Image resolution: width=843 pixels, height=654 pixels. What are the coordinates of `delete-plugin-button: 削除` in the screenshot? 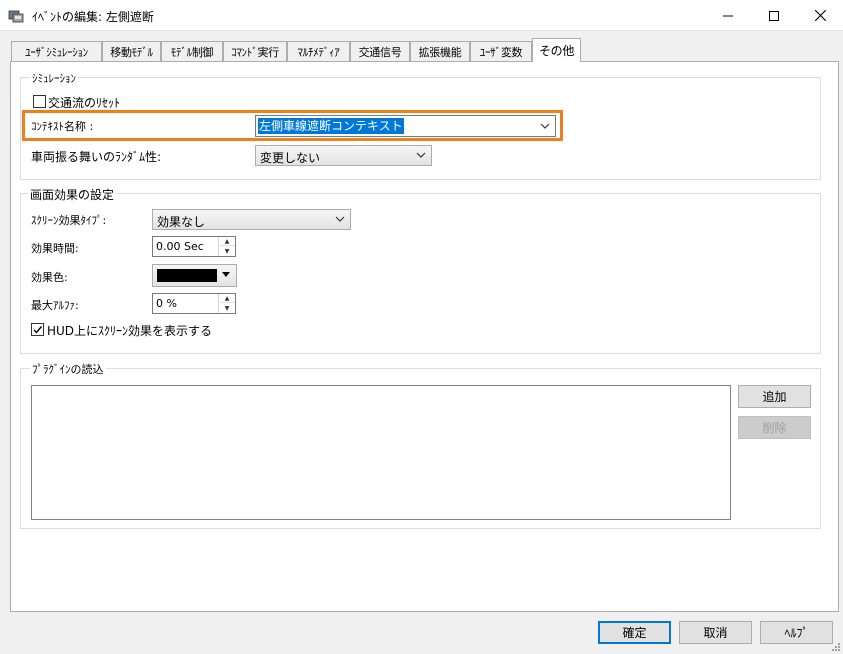 It's located at (774, 427).